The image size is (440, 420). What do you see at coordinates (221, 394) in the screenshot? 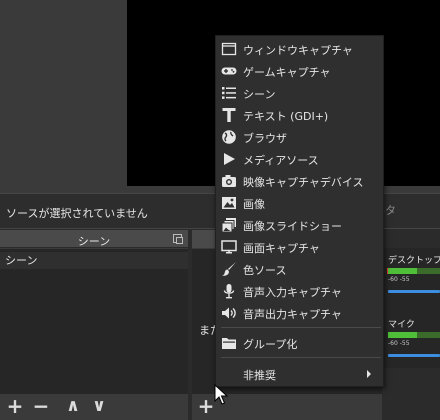
I see `mouse-cursor-icon` at bounding box center [221, 394].